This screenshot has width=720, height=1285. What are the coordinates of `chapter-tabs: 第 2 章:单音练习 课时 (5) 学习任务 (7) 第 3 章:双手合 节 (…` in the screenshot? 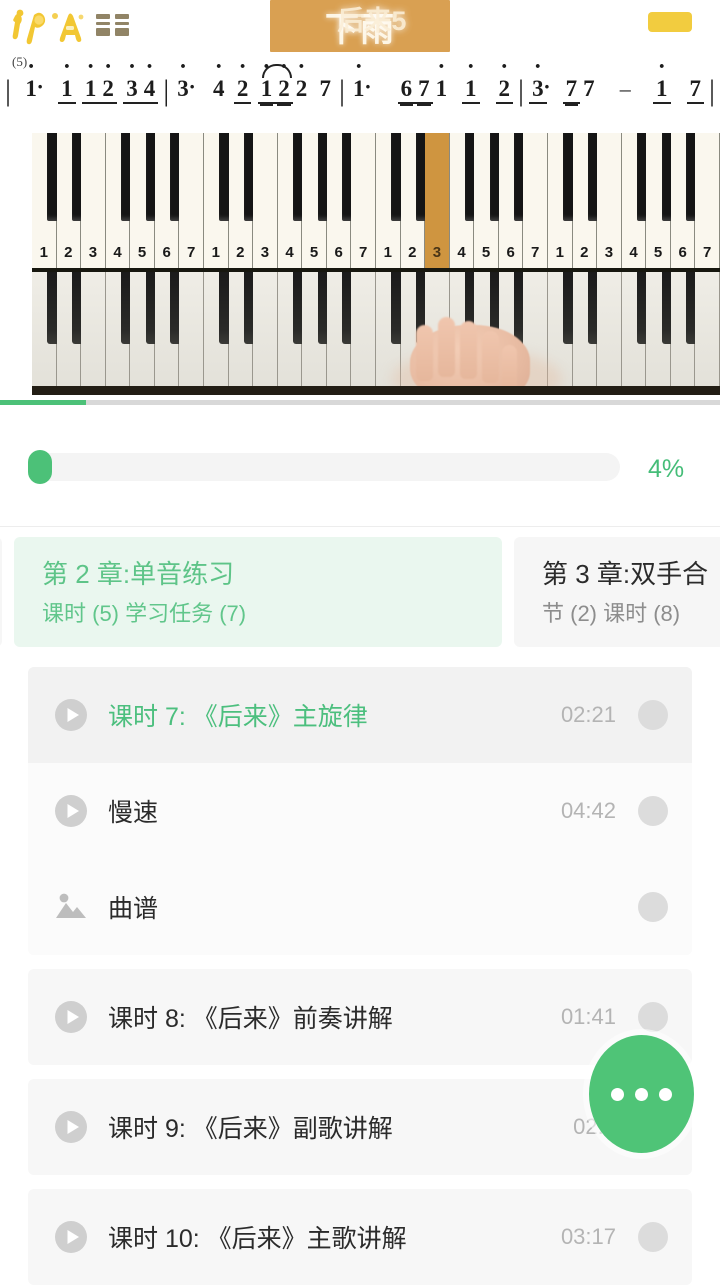 It's located at (360, 597).